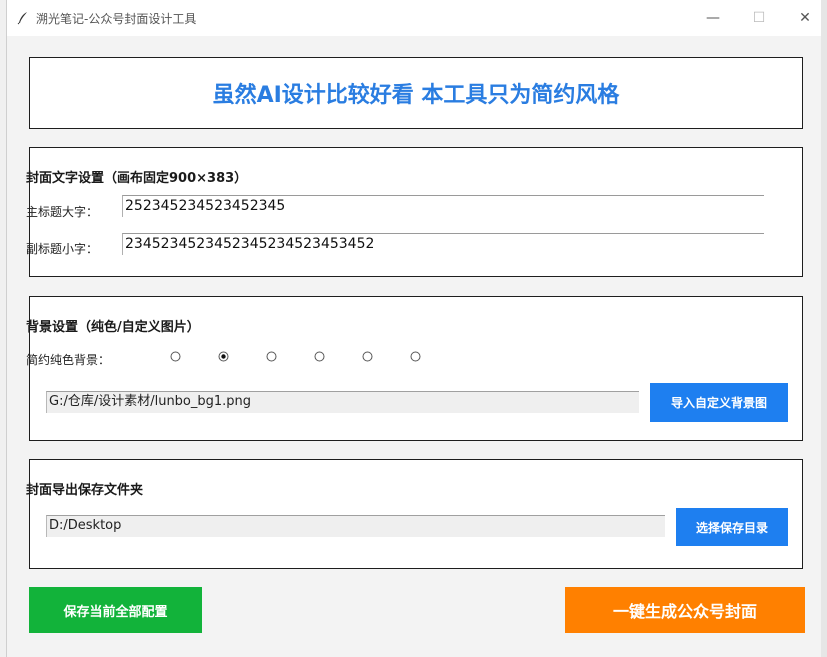  Describe the element at coordinates (62, 249) in the screenshot. I see `sub-title-label: 副标题小字：` at that location.